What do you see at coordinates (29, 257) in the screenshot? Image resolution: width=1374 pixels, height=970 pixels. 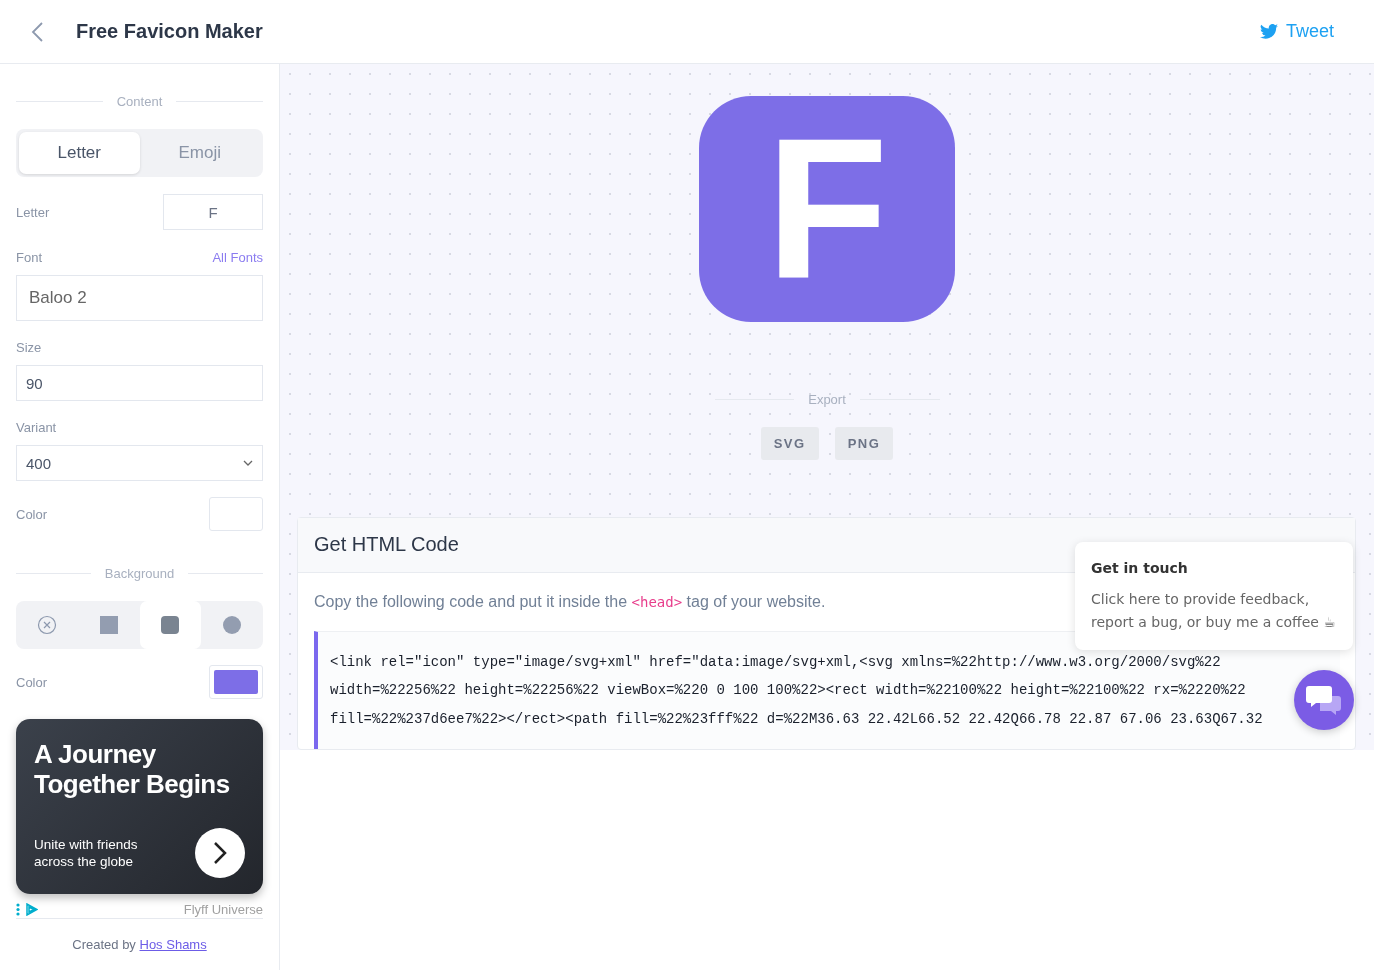 I see `field-label: Font` at bounding box center [29, 257].